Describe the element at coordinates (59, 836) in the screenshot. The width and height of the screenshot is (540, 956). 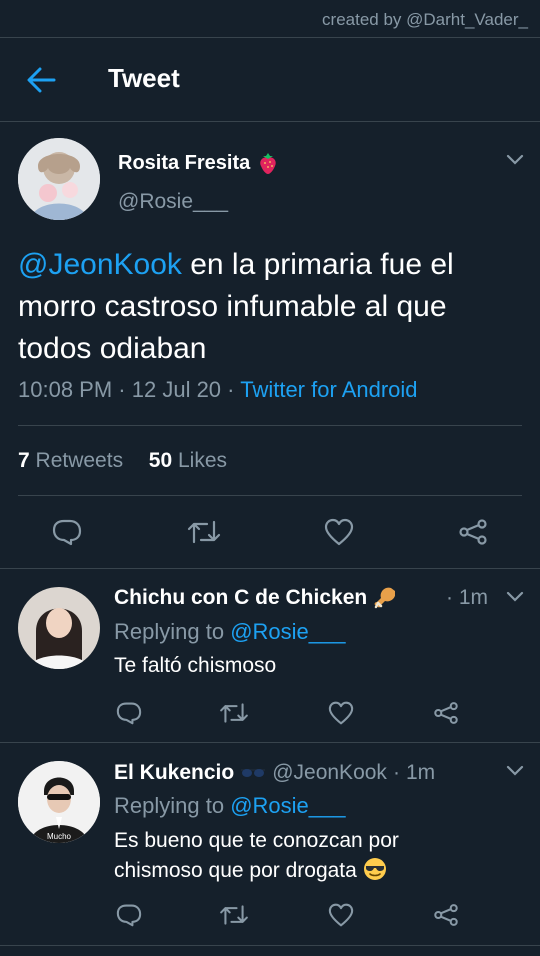
I see `avatar-caption: Mucho` at that location.